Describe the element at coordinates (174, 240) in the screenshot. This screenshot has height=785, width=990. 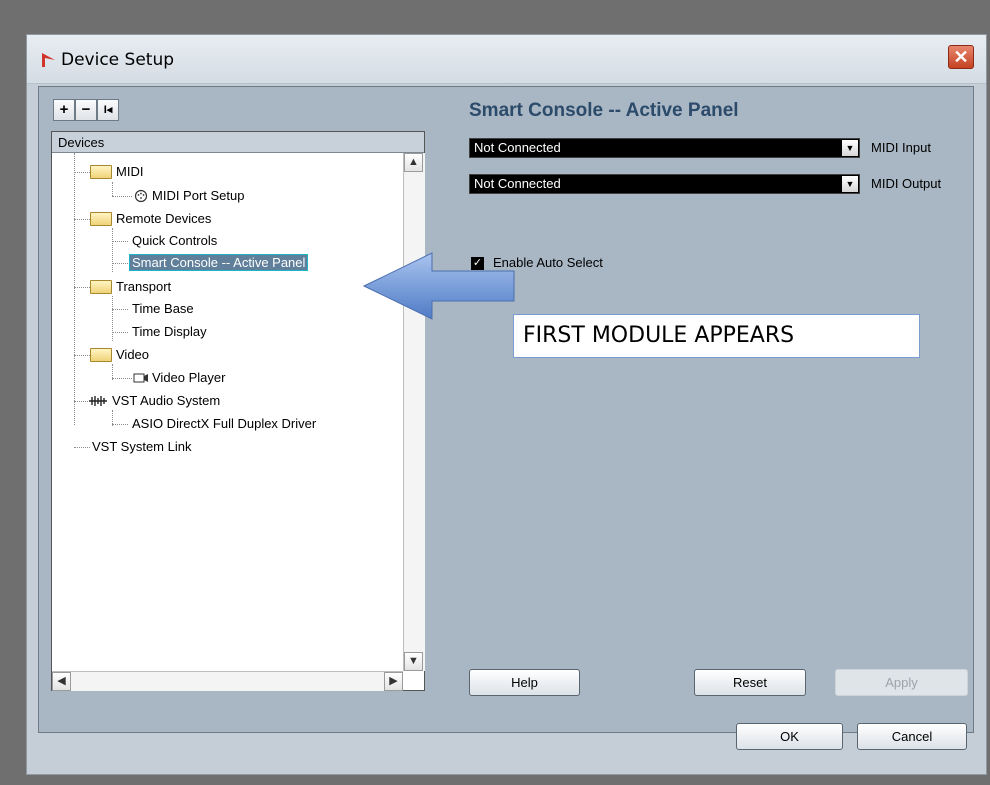
I see `tree-node-quick-controls: Quick Controls` at that location.